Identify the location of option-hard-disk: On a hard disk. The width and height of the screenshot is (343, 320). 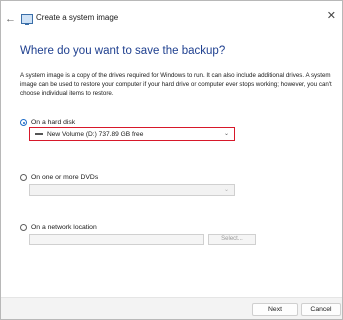
(47, 122).